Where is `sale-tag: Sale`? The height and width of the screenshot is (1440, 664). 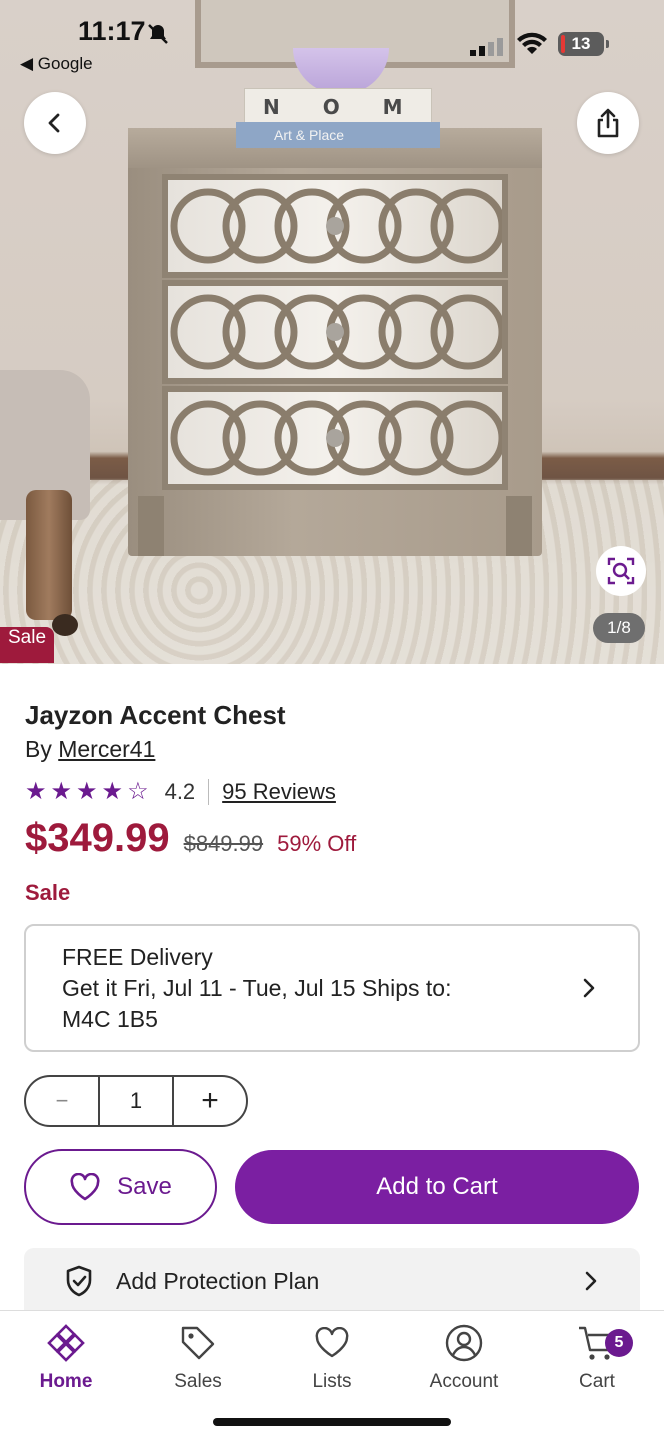
sale-tag: Sale is located at coordinates (27, 645).